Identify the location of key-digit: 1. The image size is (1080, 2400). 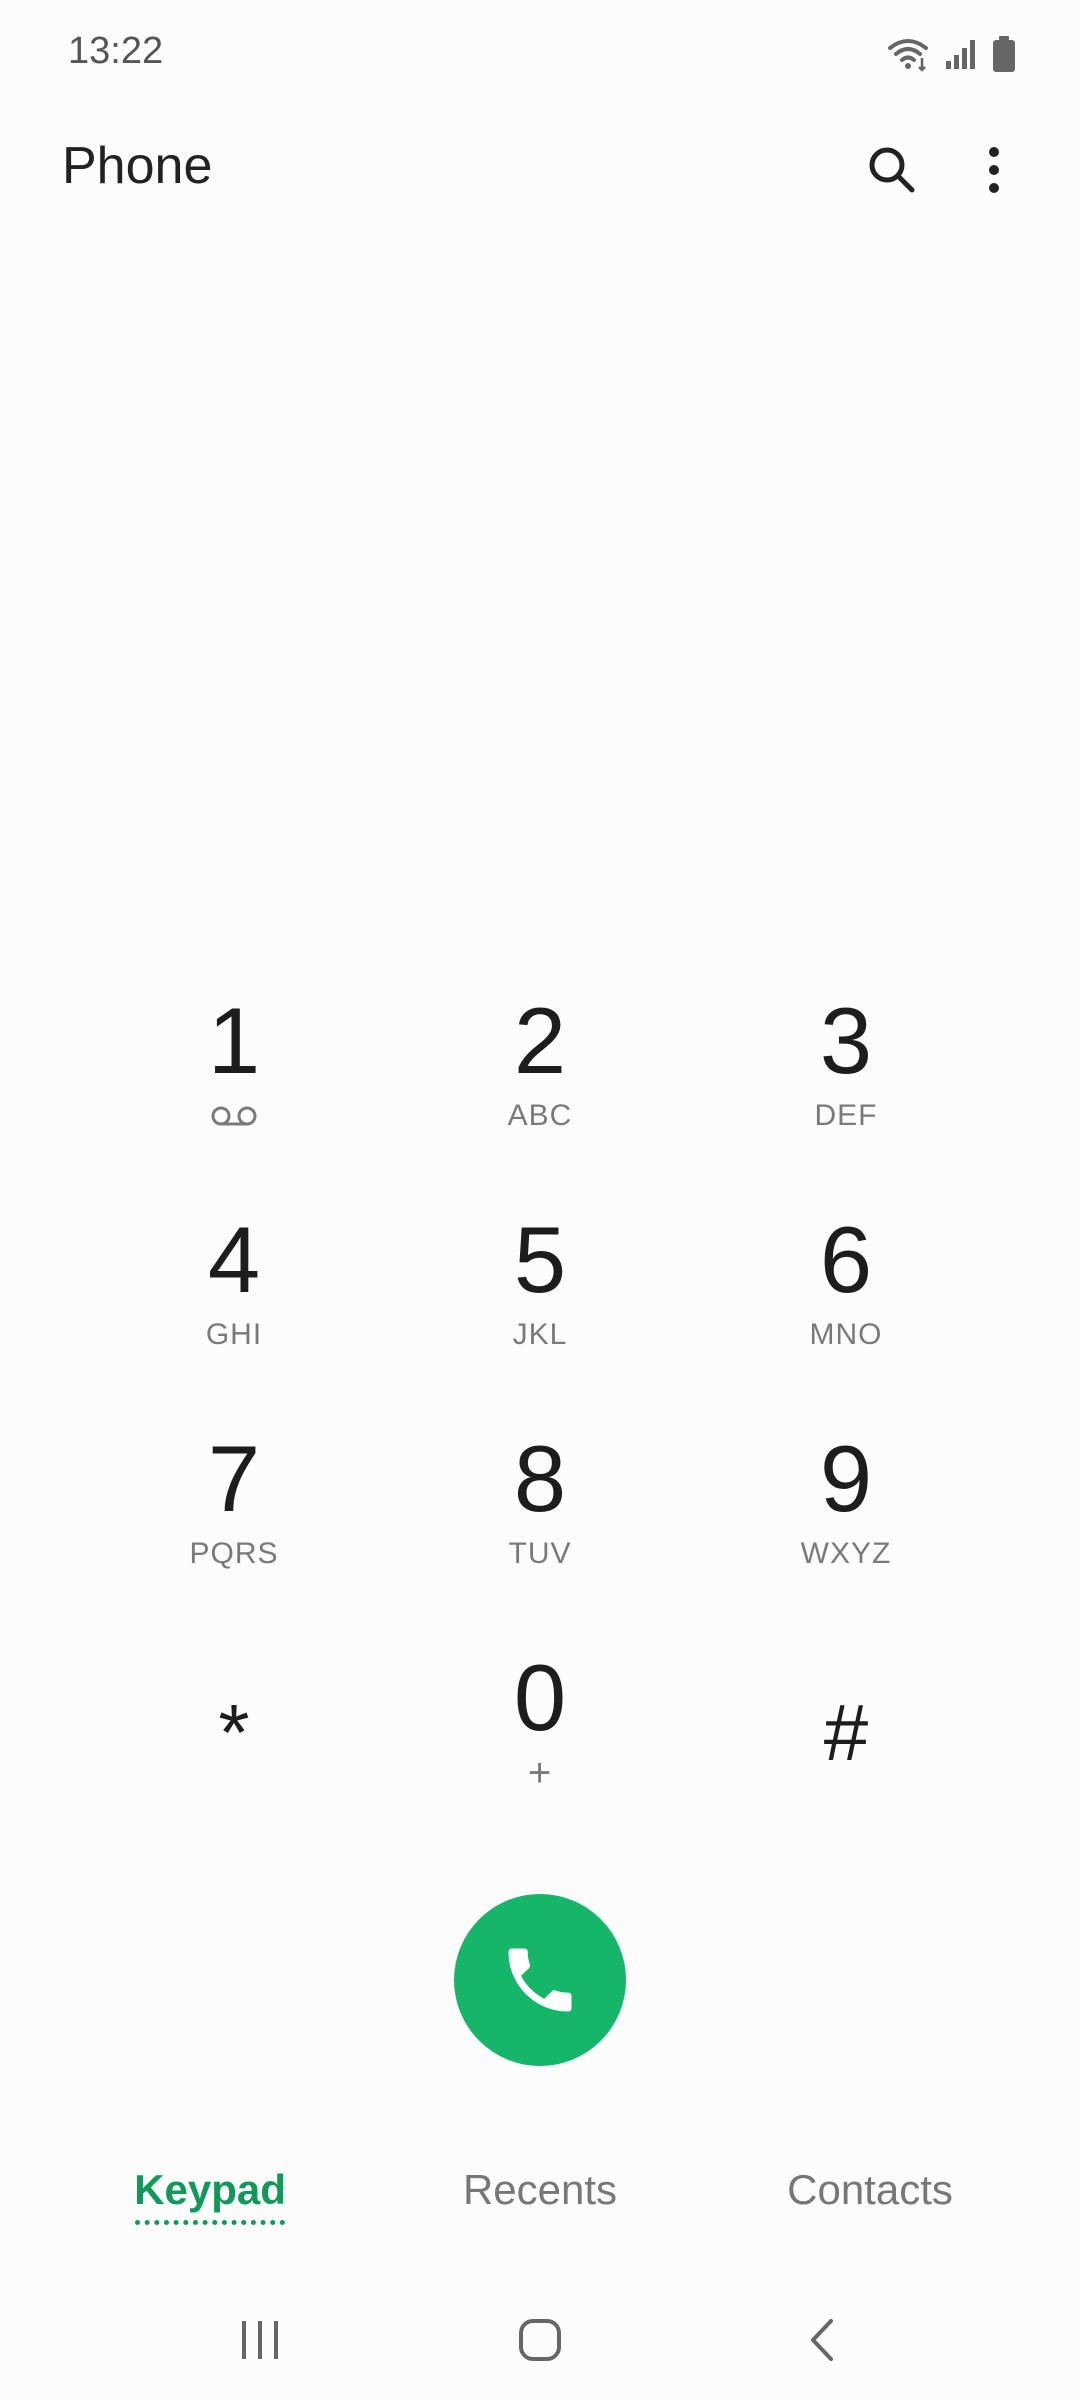
(234, 1040).